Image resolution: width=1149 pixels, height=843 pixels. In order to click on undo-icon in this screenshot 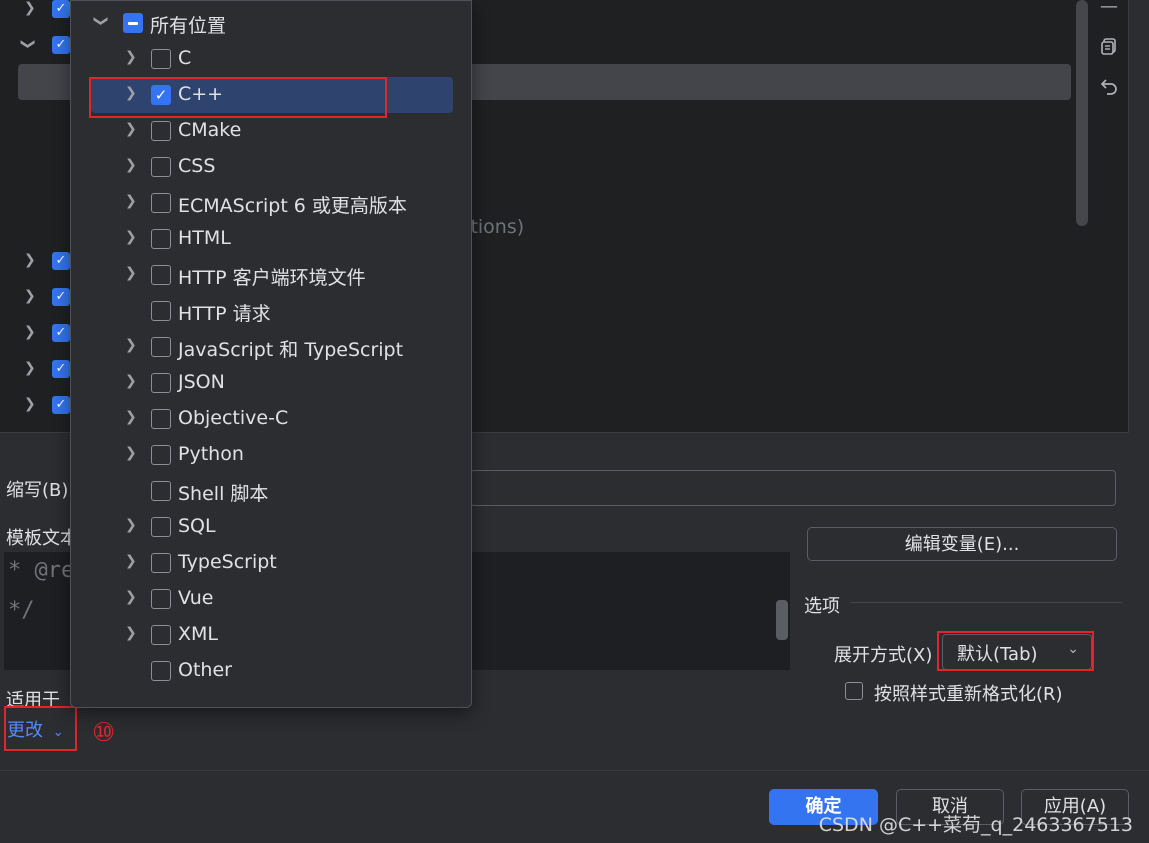, I will do `click(1109, 87)`.